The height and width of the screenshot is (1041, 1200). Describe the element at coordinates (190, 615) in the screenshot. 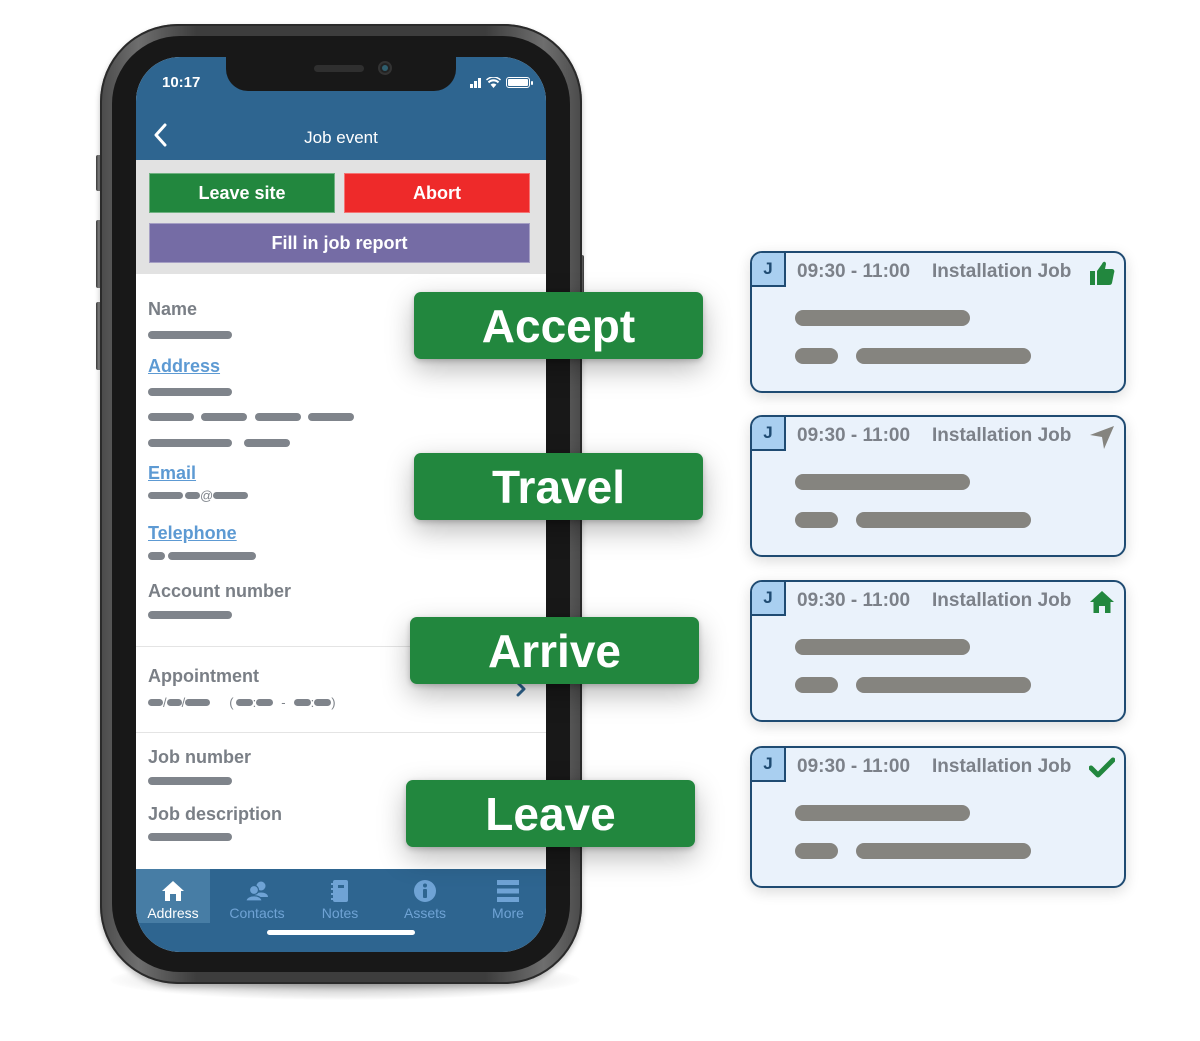

I see `account-number-placeholder` at that location.